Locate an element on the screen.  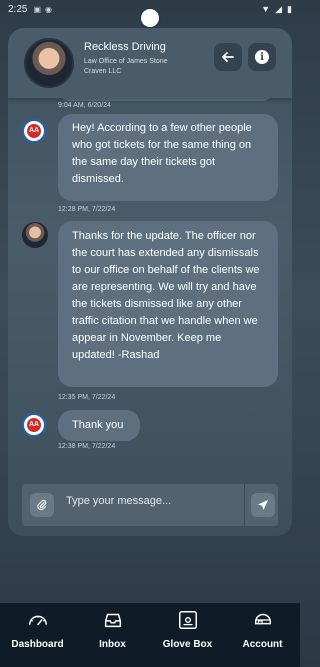
info-button: i is located at coordinates (262, 57).